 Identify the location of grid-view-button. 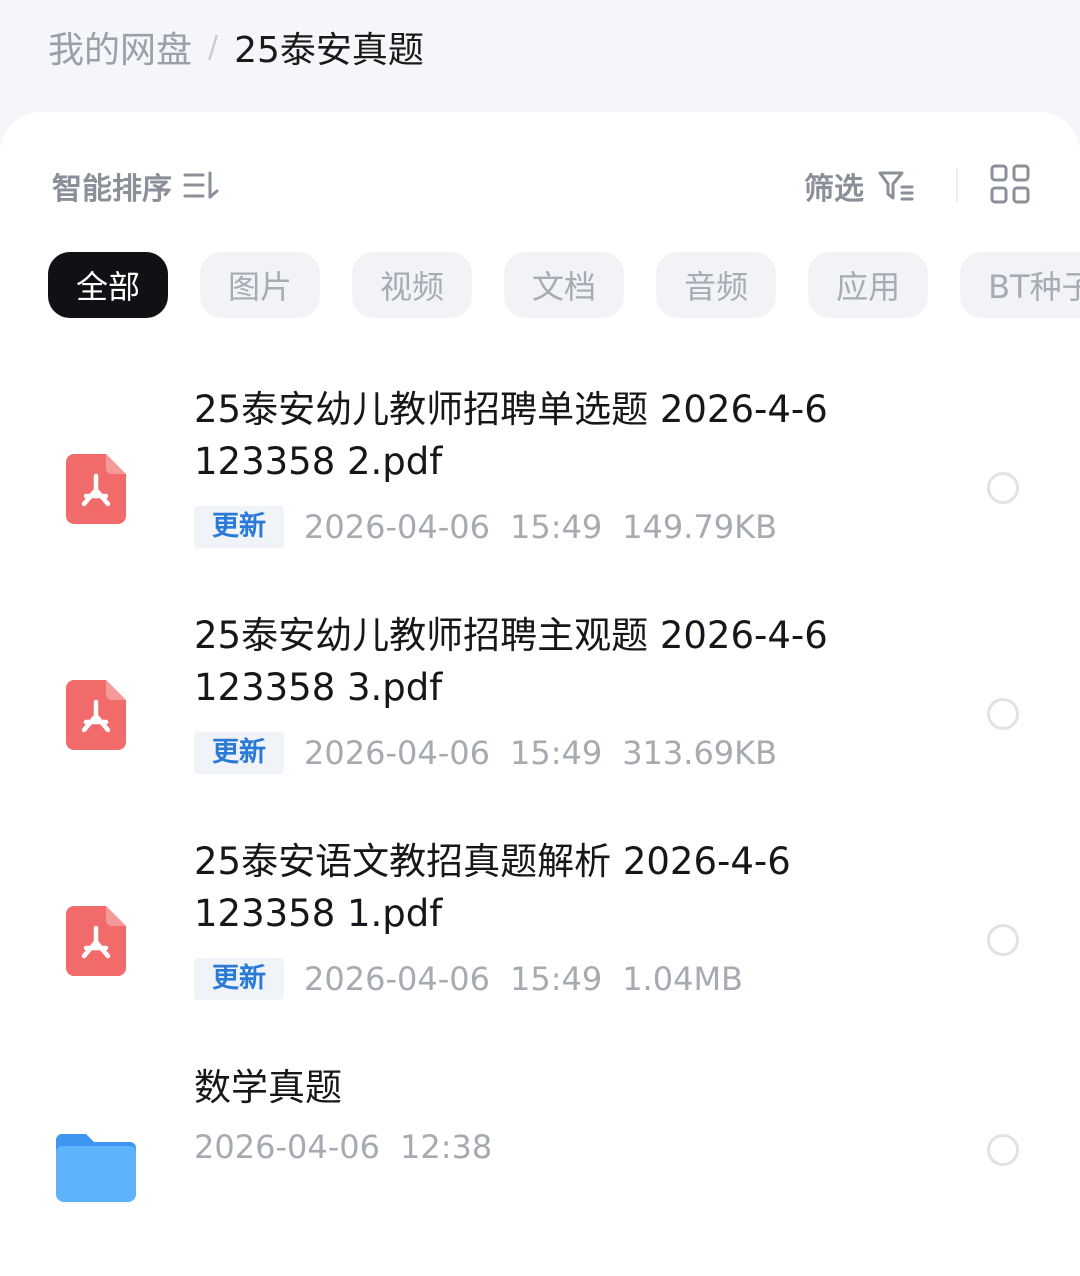
(1010, 184).